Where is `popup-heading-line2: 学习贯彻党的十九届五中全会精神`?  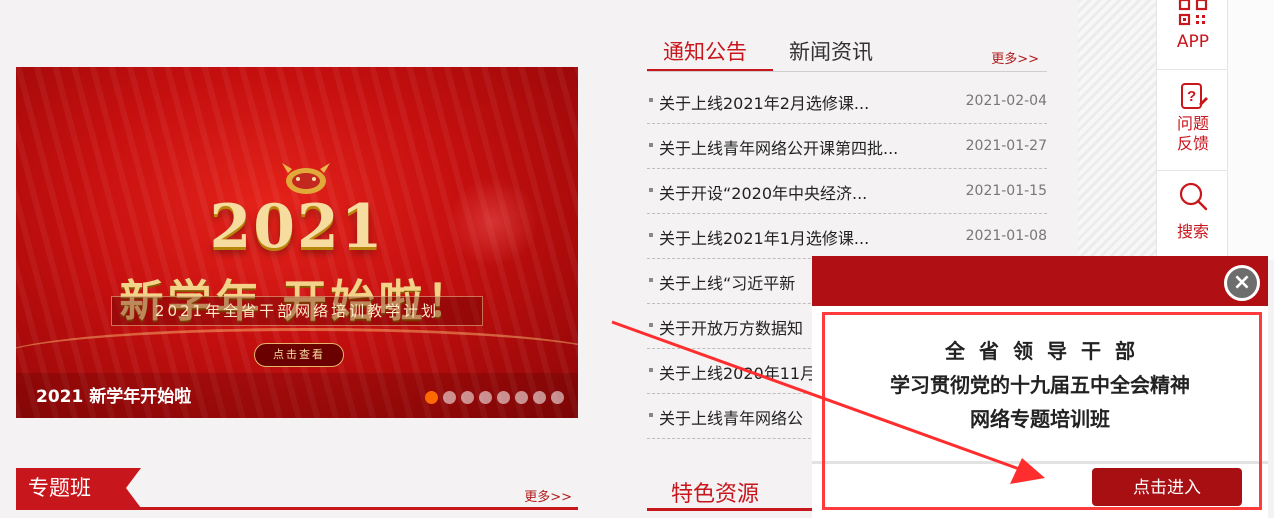
popup-heading-line2: 学习贯彻党的十九届五中全会精神 is located at coordinates (1040, 385).